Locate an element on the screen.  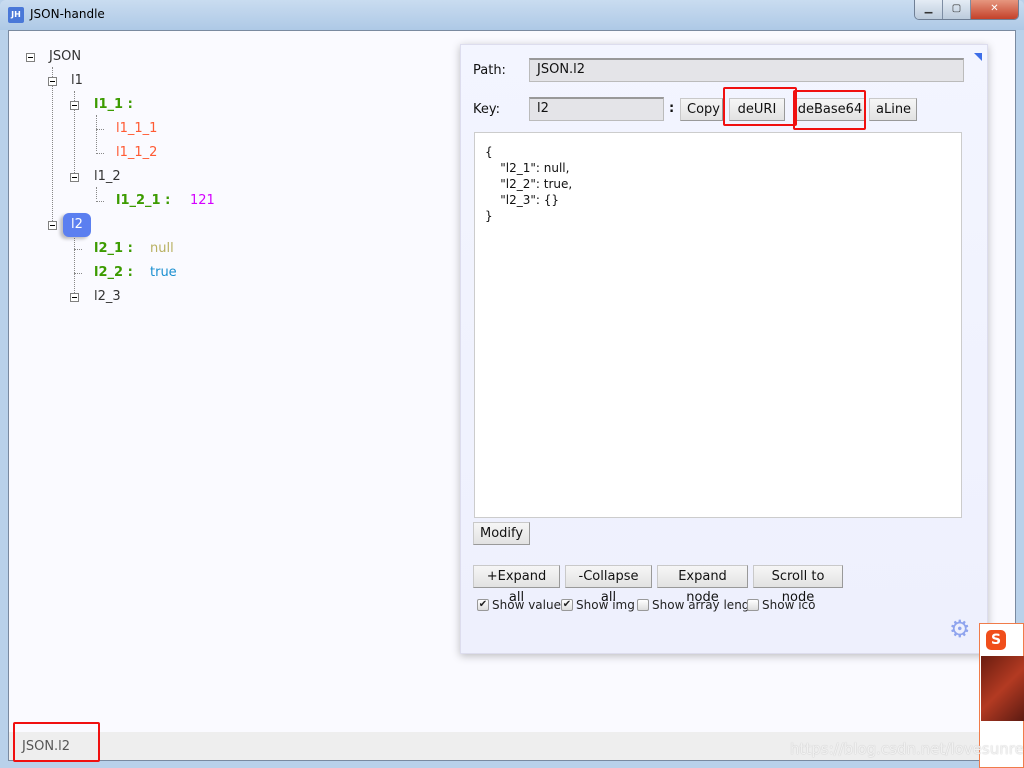
tree-node-l2_1: l2_1 : is located at coordinates (113, 249).